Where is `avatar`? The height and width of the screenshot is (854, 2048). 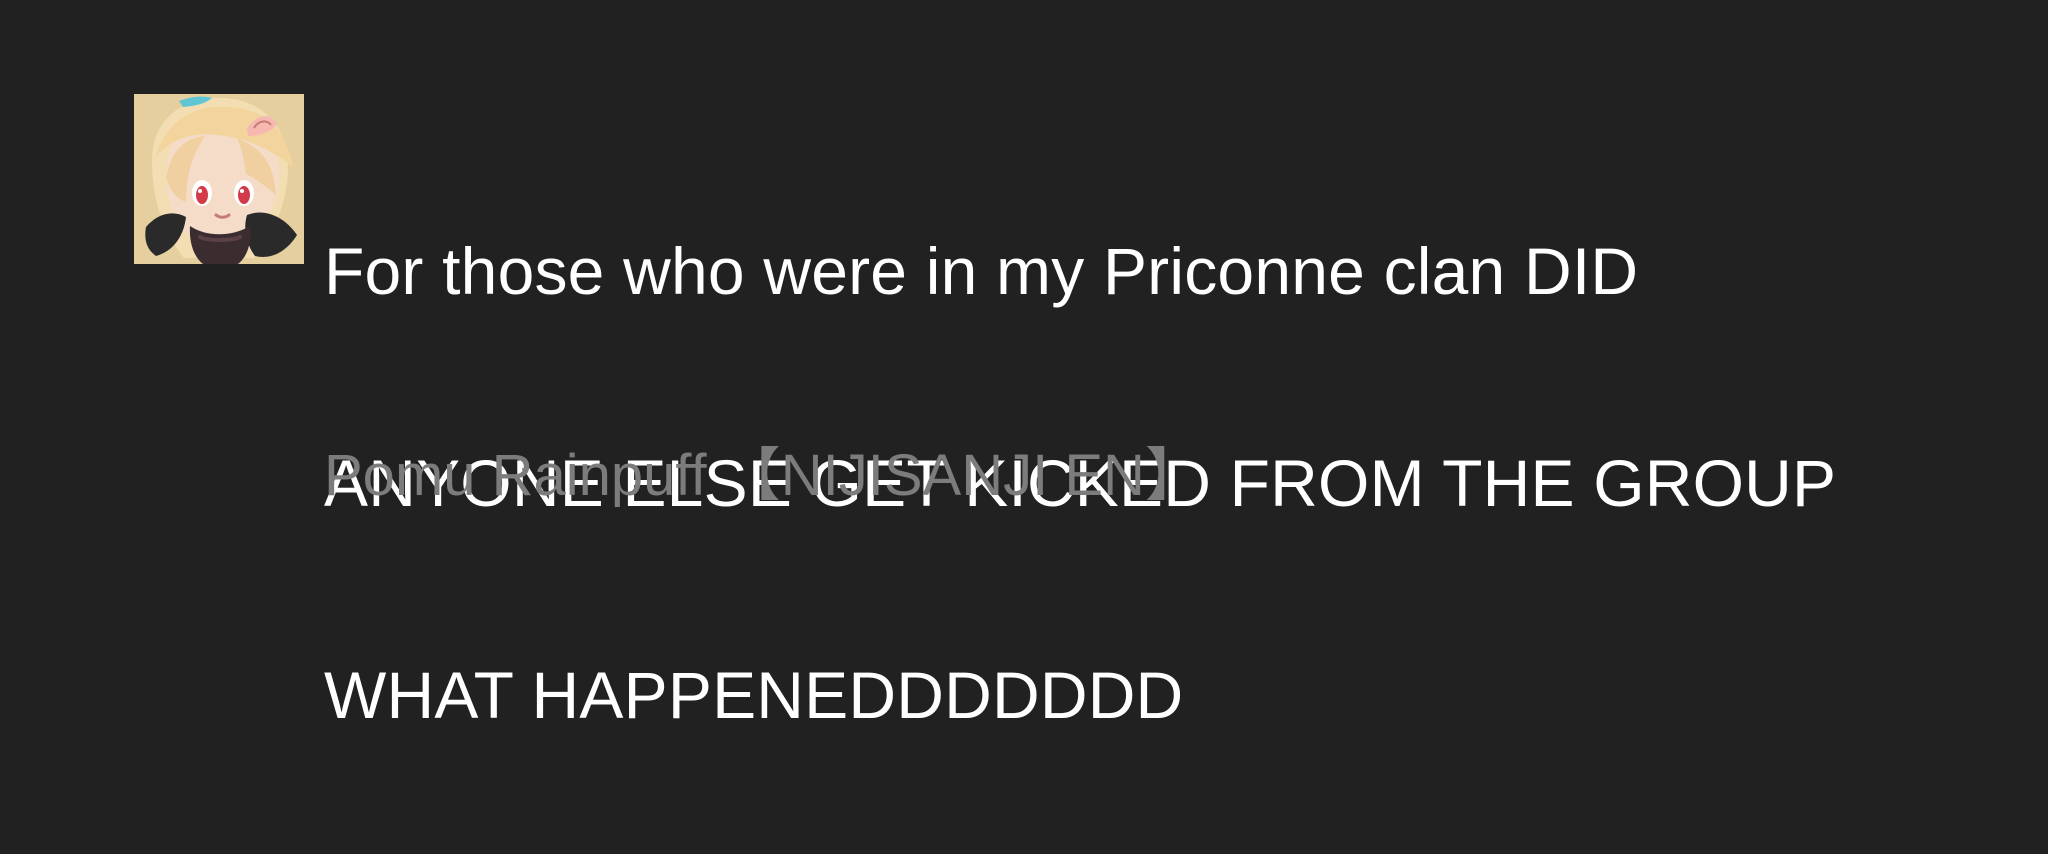
avatar is located at coordinates (219, 179).